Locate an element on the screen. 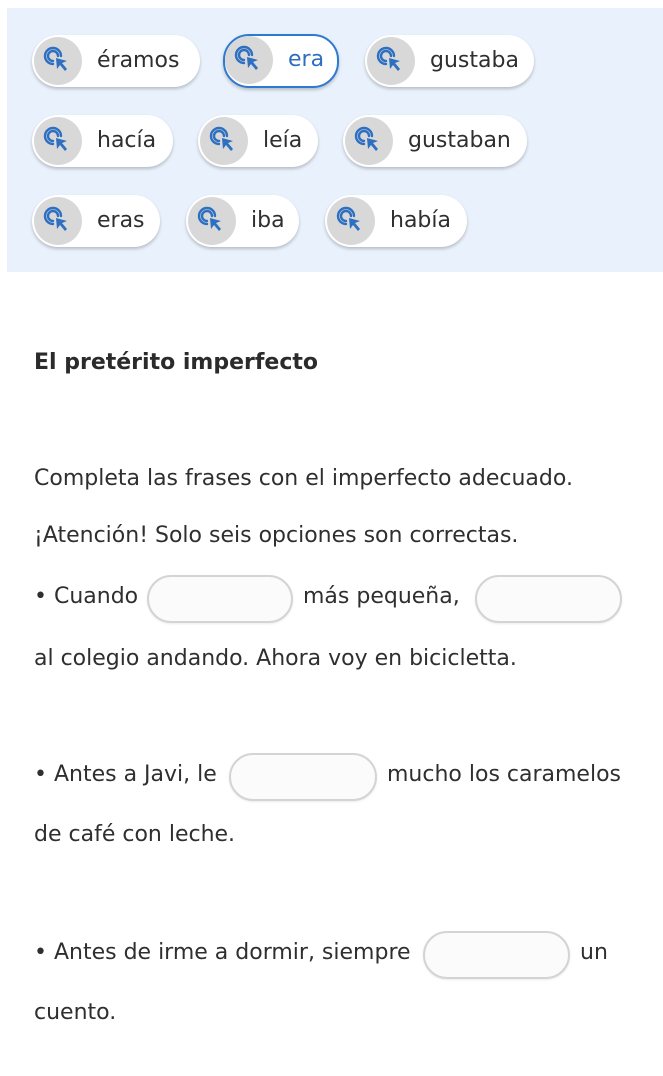 Image resolution: width=663 pixels, height=1076 pixels. chip-label: gustaban is located at coordinates (459, 140).